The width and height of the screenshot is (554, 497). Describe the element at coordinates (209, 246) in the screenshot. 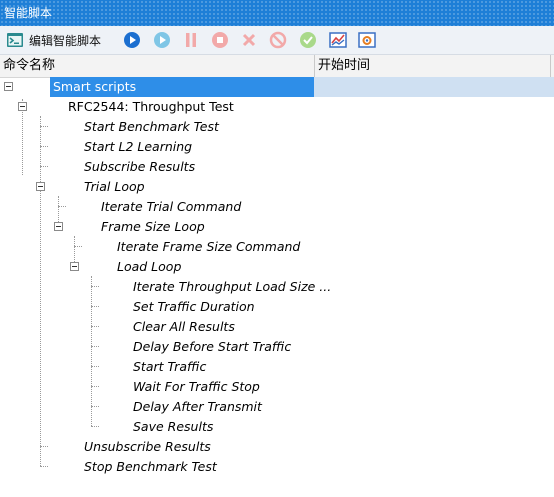

I see `tree-label: Iterate Frame Size Command` at that location.